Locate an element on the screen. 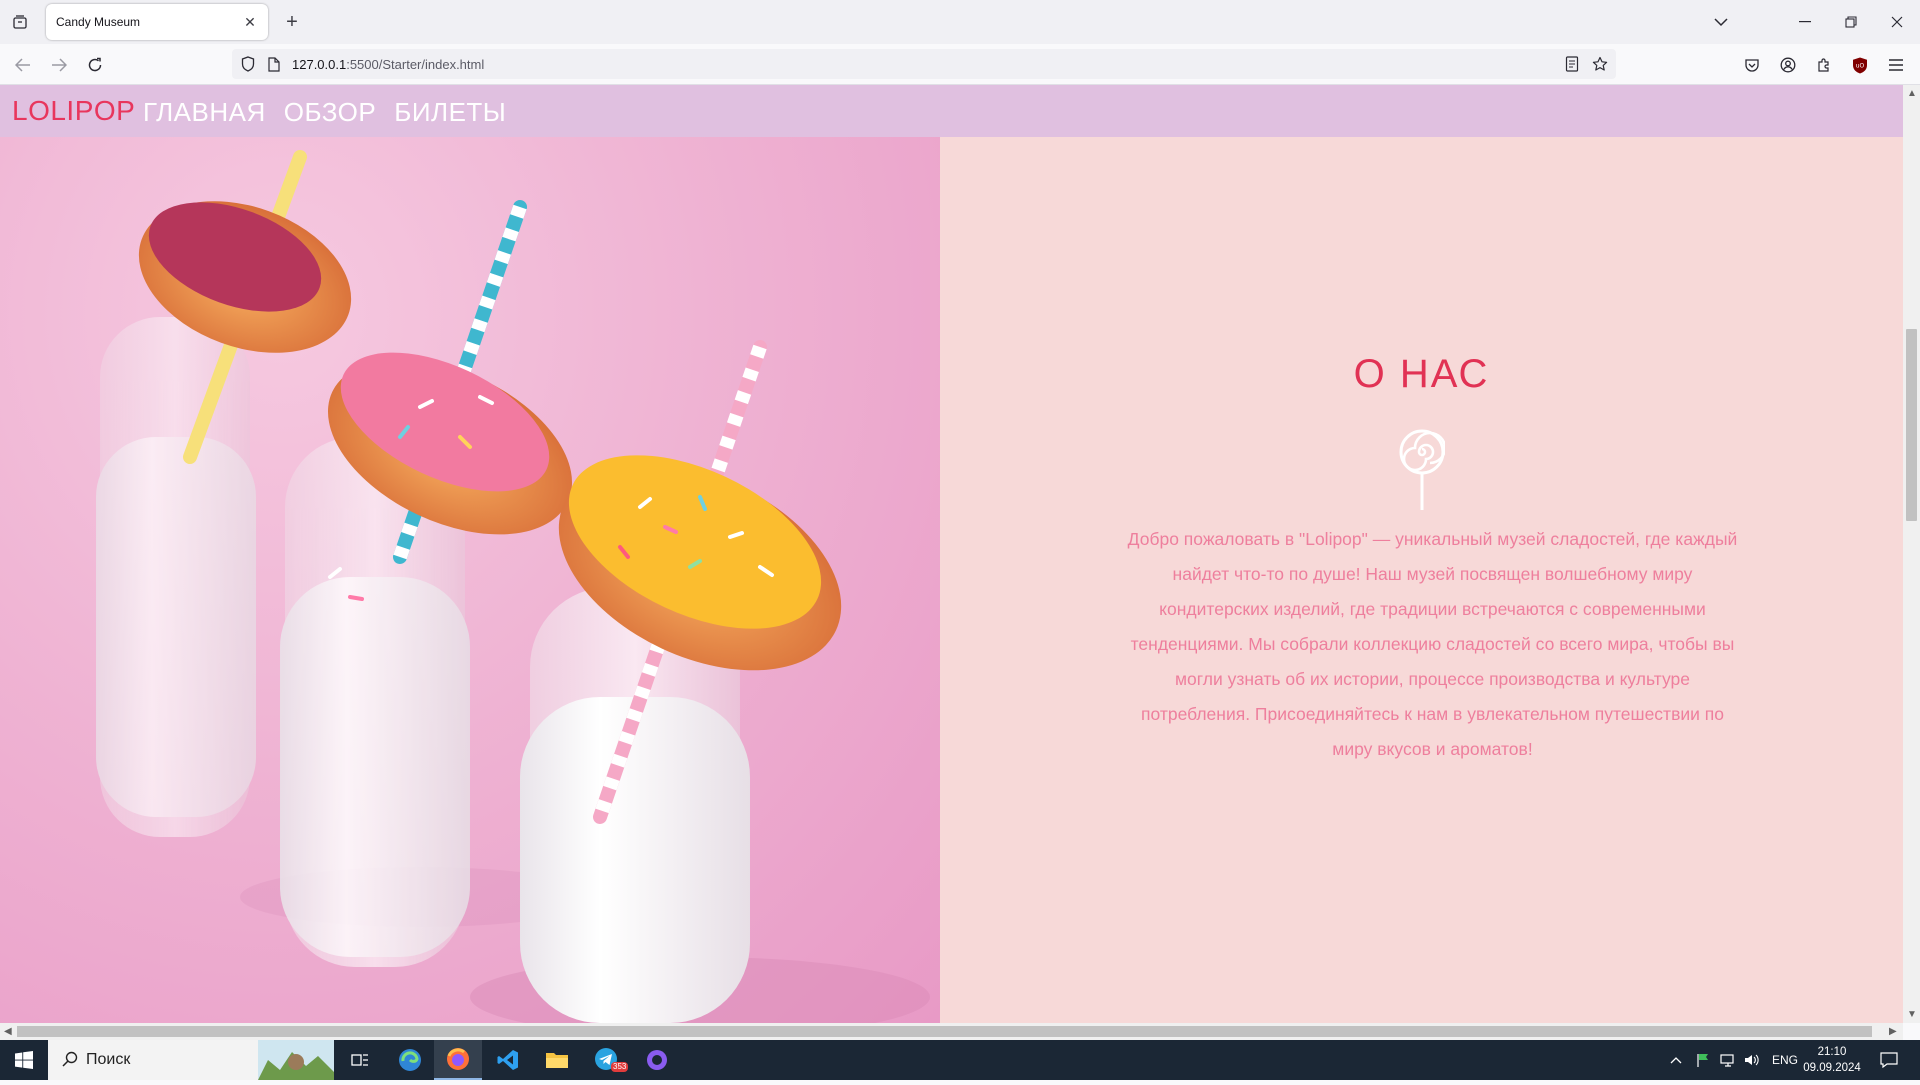 The width and height of the screenshot is (1920, 1085). url-host: 127.0.0.1 is located at coordinates (319, 64).